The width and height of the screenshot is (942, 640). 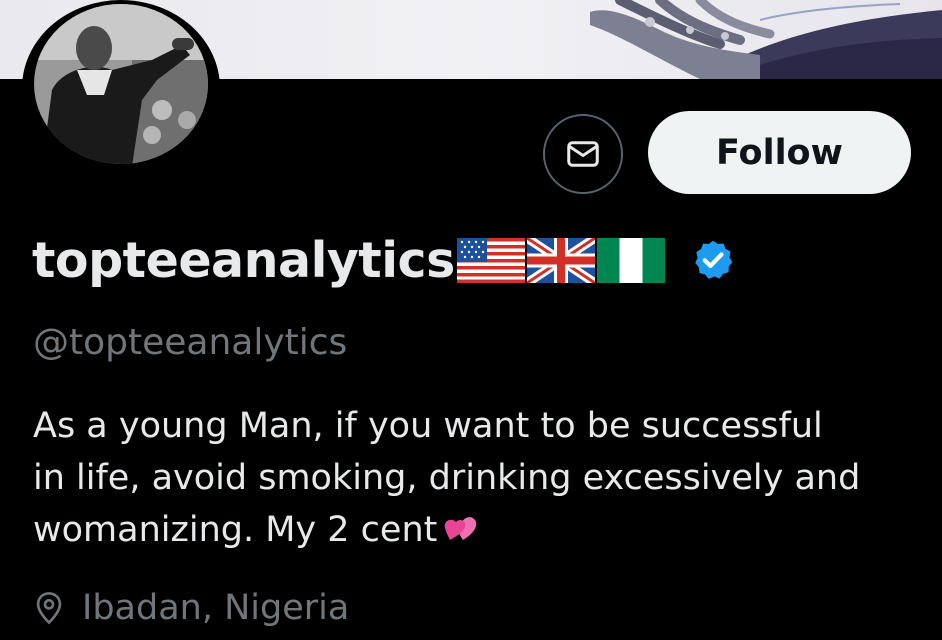 I want to click on profile-photo-image, so click(x=121, y=84).